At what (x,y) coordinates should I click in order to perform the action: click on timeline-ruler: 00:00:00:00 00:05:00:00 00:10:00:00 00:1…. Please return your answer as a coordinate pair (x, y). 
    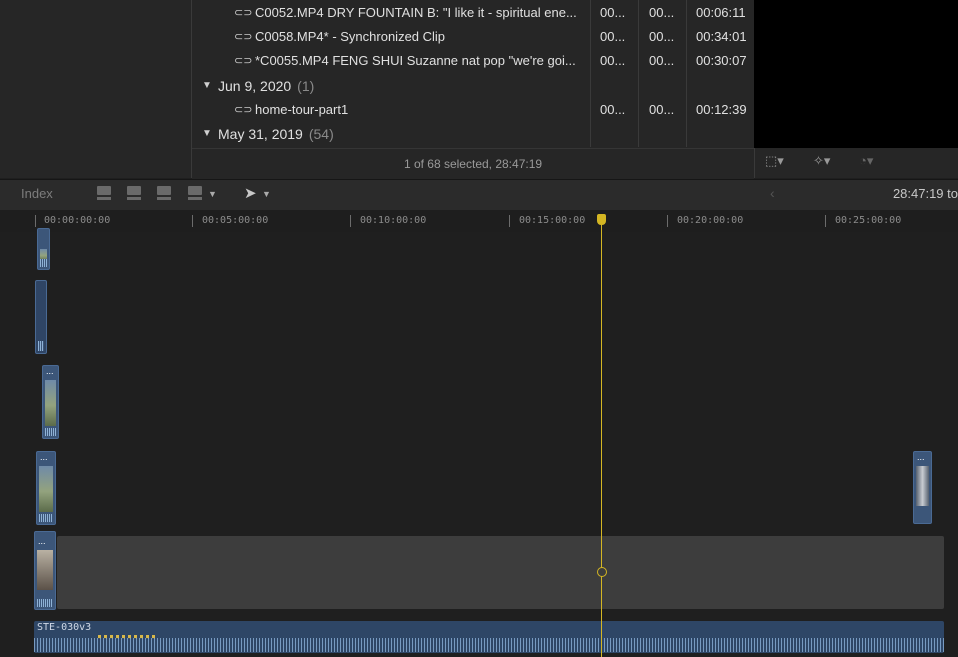
    Looking at the image, I should click on (479, 221).